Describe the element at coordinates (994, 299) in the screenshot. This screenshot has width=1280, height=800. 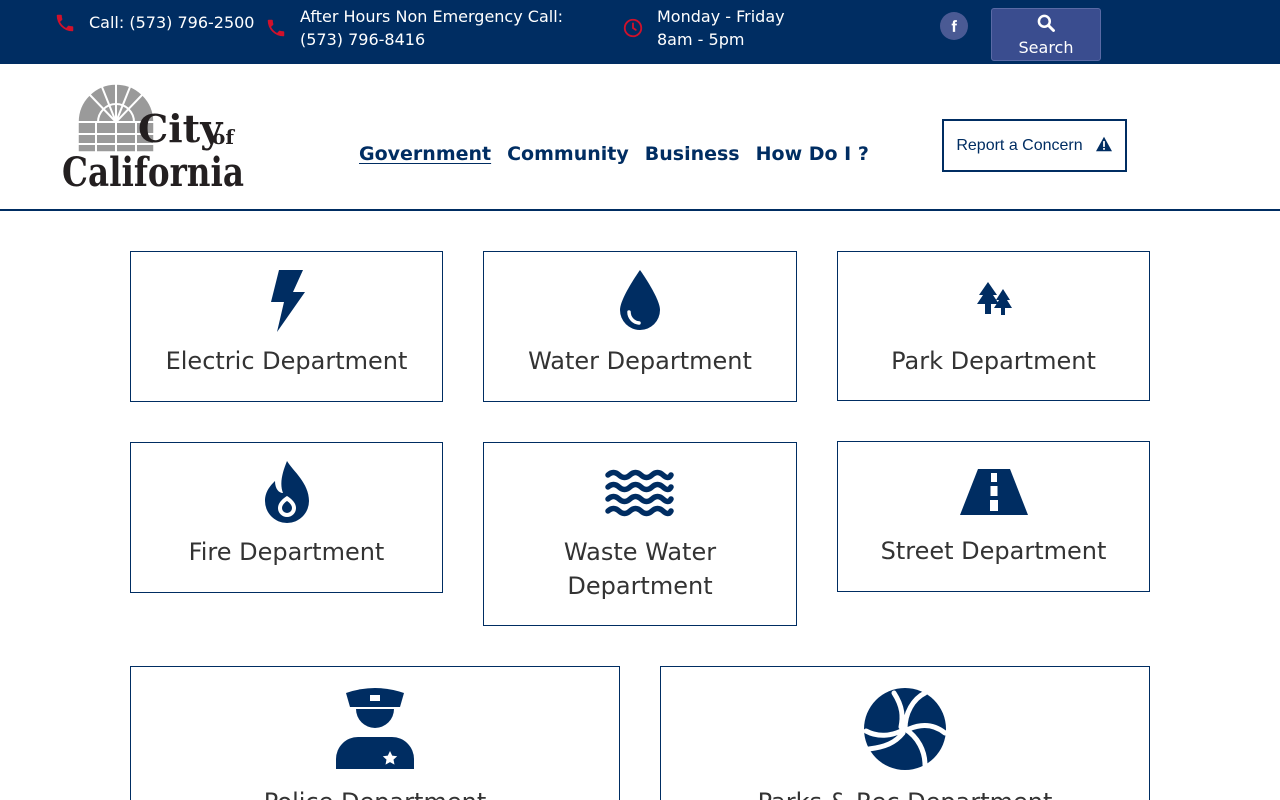
I see `trees-icon` at that location.